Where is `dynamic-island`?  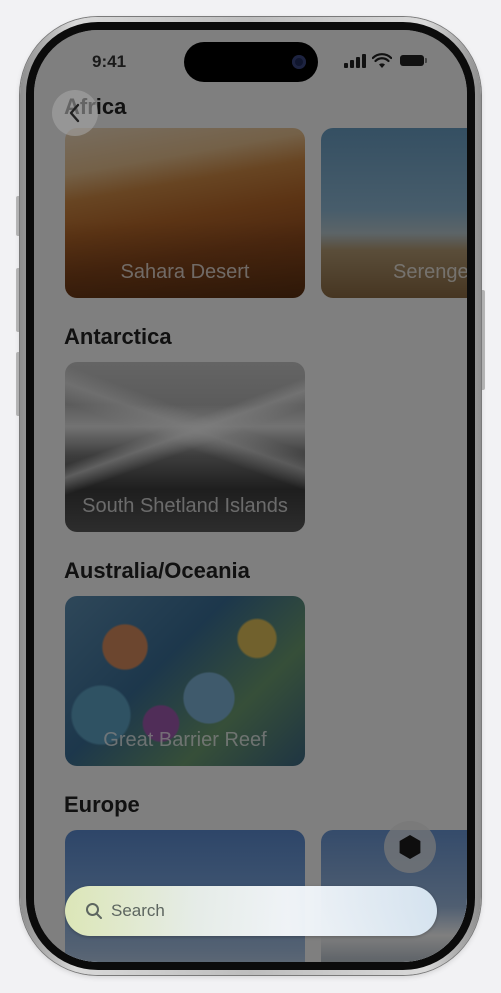
dynamic-island is located at coordinates (251, 62).